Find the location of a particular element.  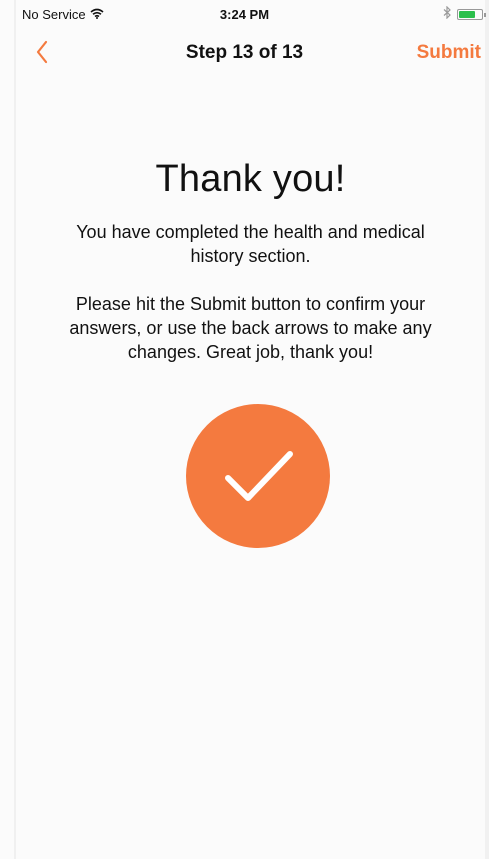

completion-badge is located at coordinates (258, 476).